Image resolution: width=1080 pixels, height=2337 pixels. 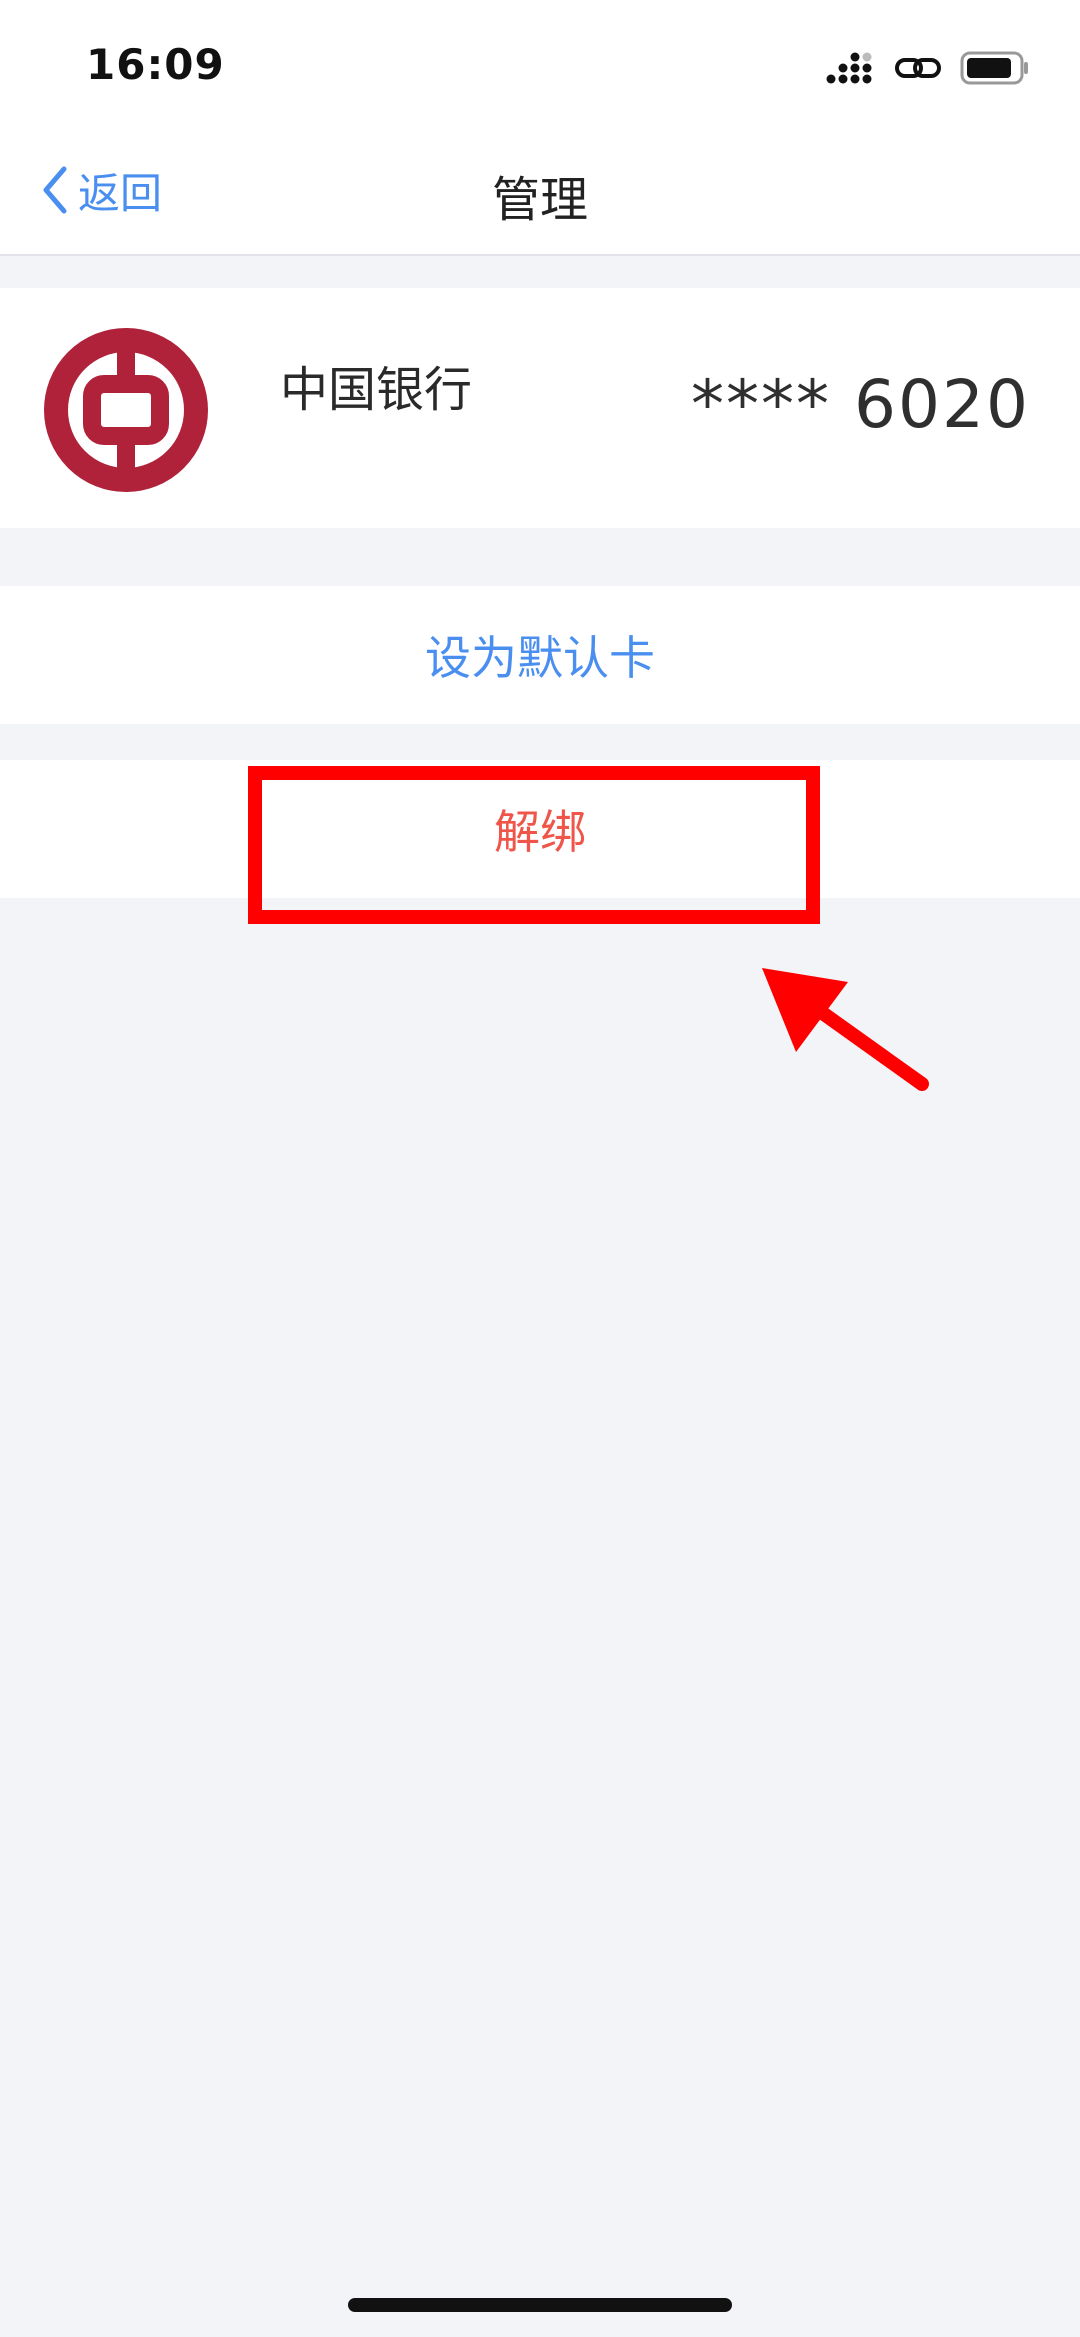 I want to click on set-default-label: 设为默认卡, so click(x=540, y=658).